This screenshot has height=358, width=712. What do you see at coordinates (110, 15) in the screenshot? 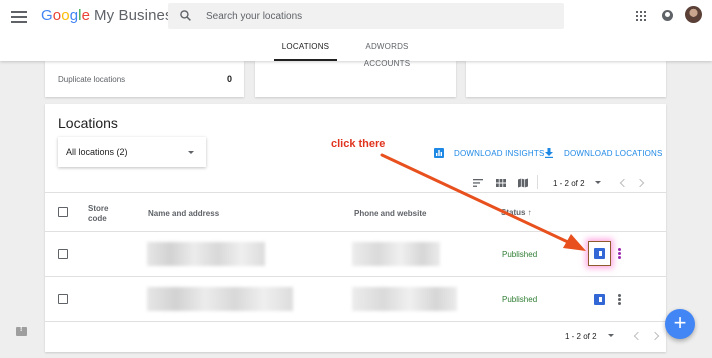
I see `app-logo: Google My Business` at bounding box center [110, 15].